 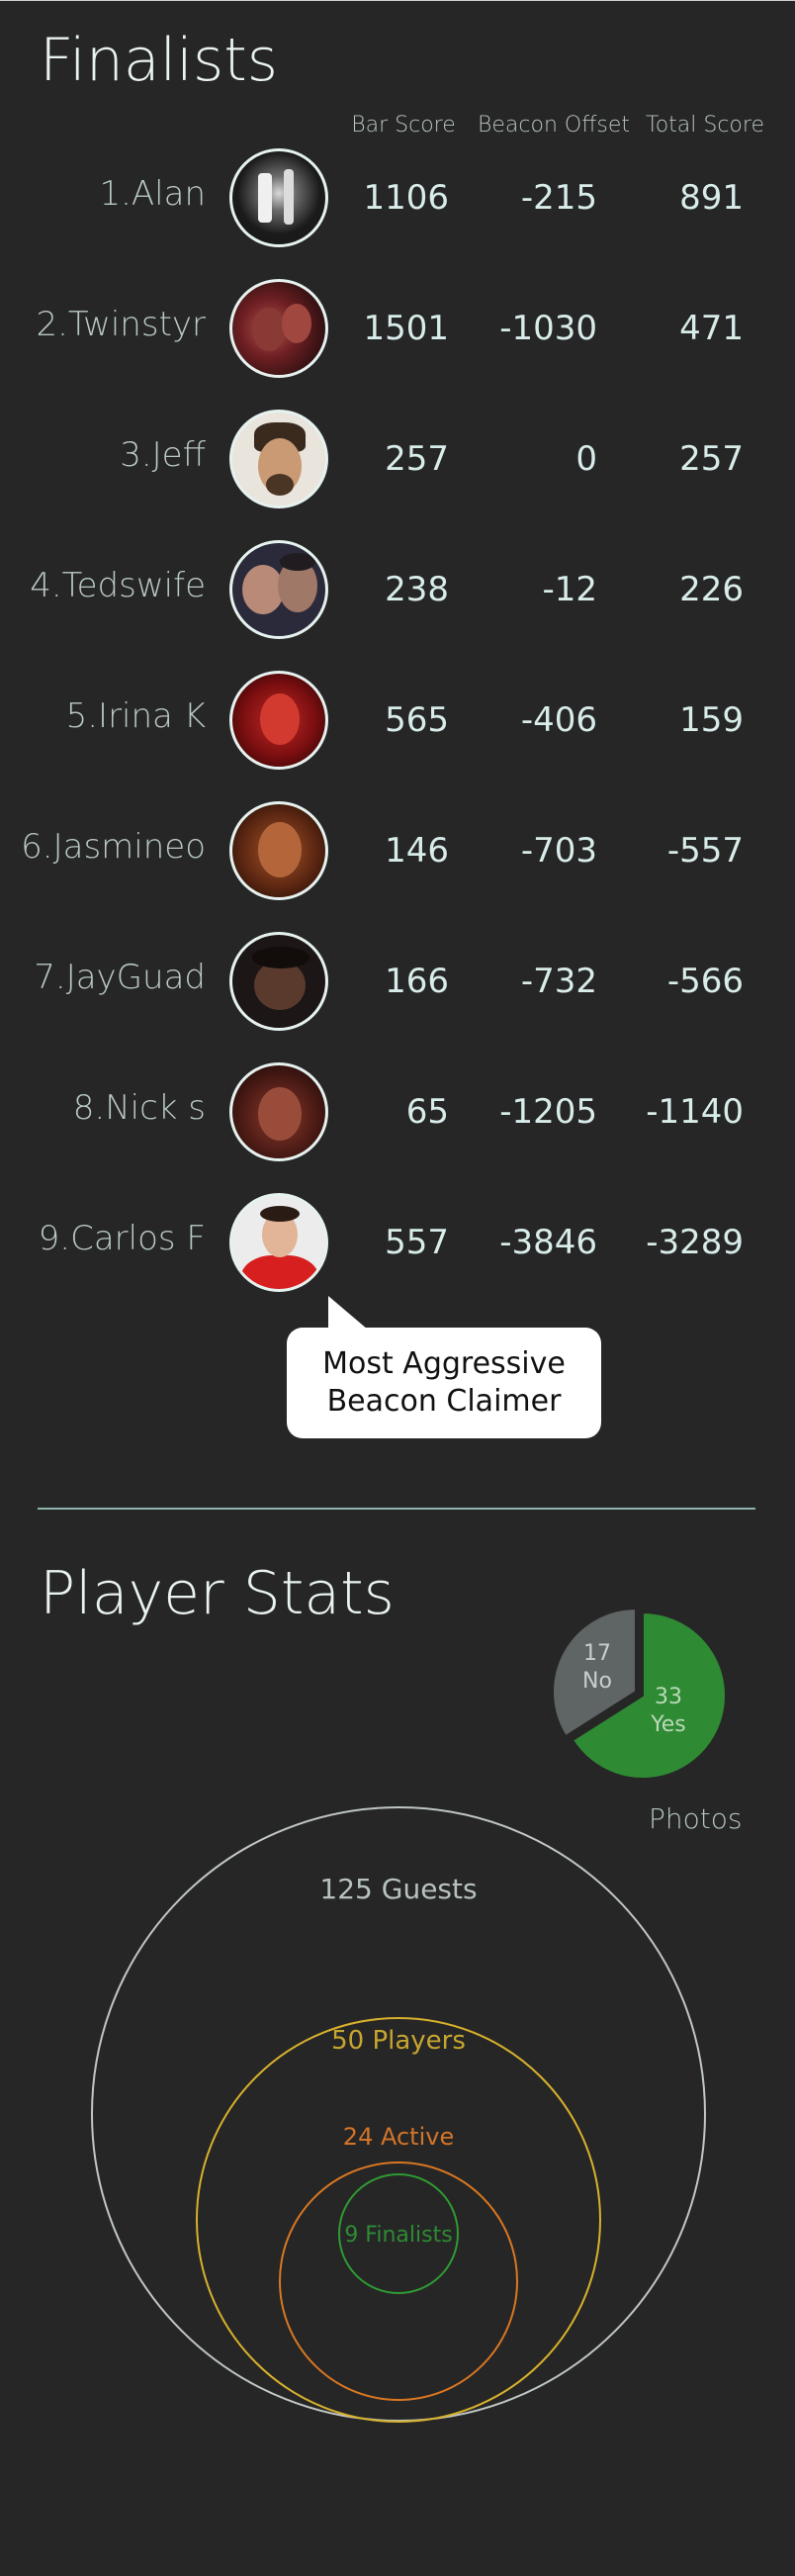 I want to click on finalist-row: 7.JayGuad 166 -732 -566, so click(x=397, y=987).